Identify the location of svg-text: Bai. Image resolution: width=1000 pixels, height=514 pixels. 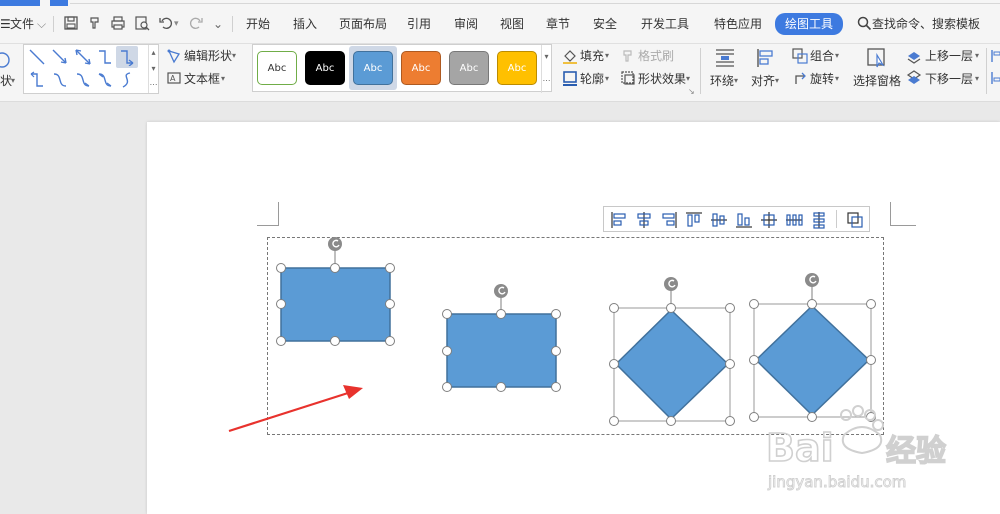
(800, 448).